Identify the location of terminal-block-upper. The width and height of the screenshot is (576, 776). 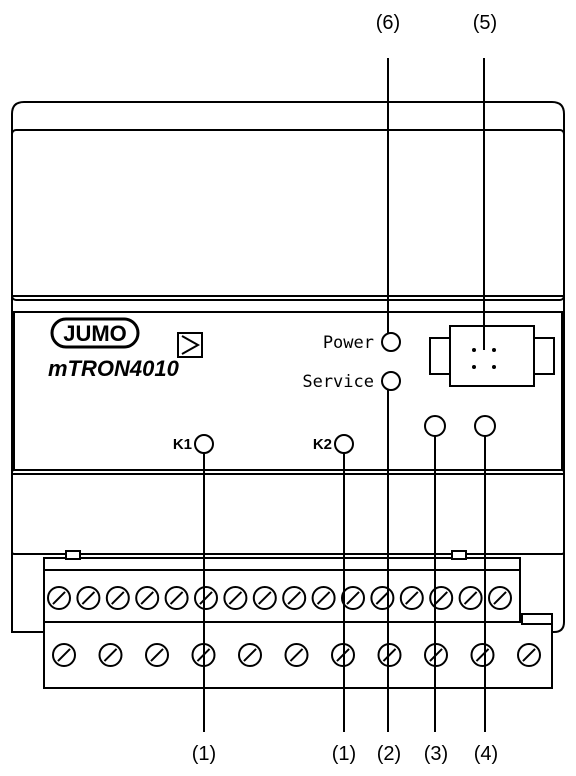
(282, 588).